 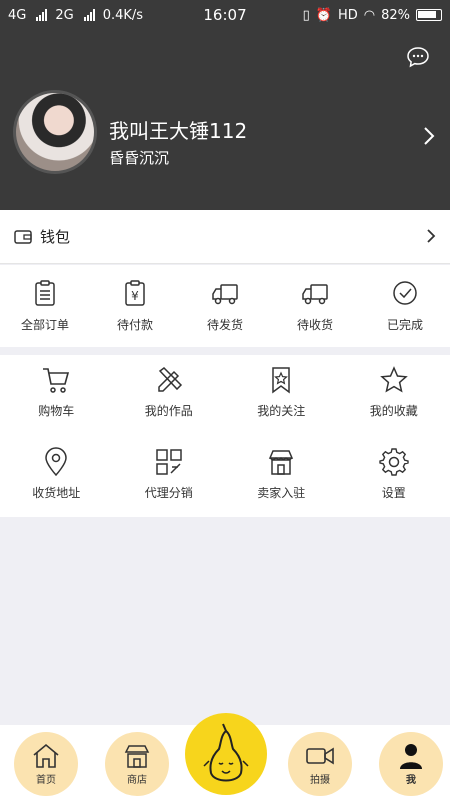 I want to click on pear-mascot-icon, so click(x=226, y=752).